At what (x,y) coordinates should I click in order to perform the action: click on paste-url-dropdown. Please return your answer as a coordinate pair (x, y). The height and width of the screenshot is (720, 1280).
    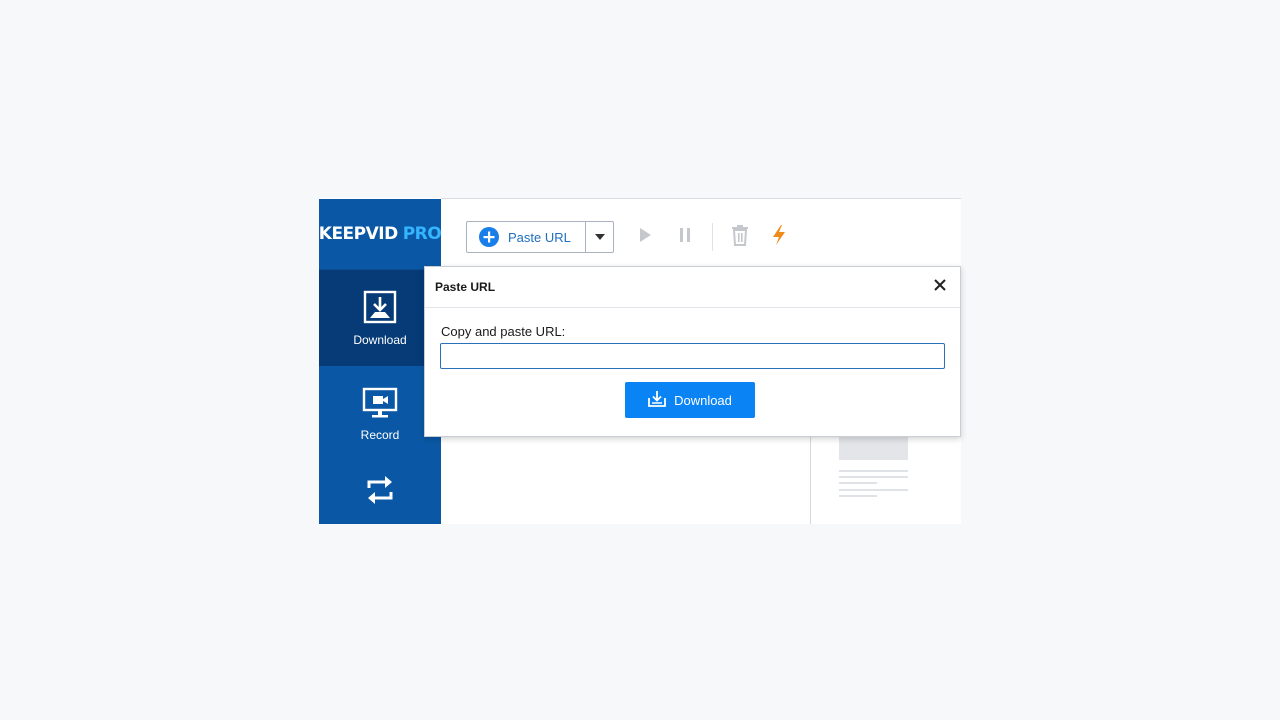
    Looking at the image, I should click on (599, 237).